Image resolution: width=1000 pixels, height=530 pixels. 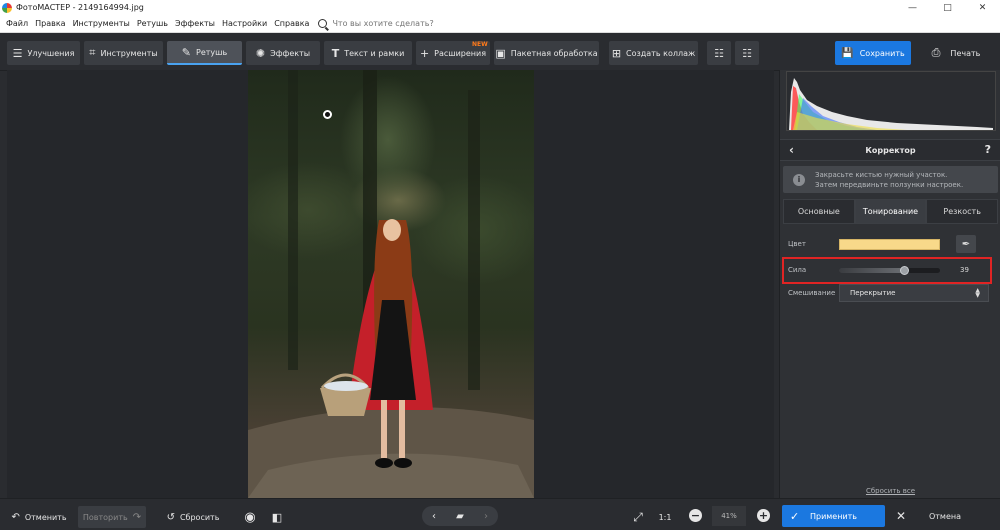 What do you see at coordinates (881, 174) in the screenshot?
I see `hint-line-1: Закрасьте кистью нужный участок.` at bounding box center [881, 174].